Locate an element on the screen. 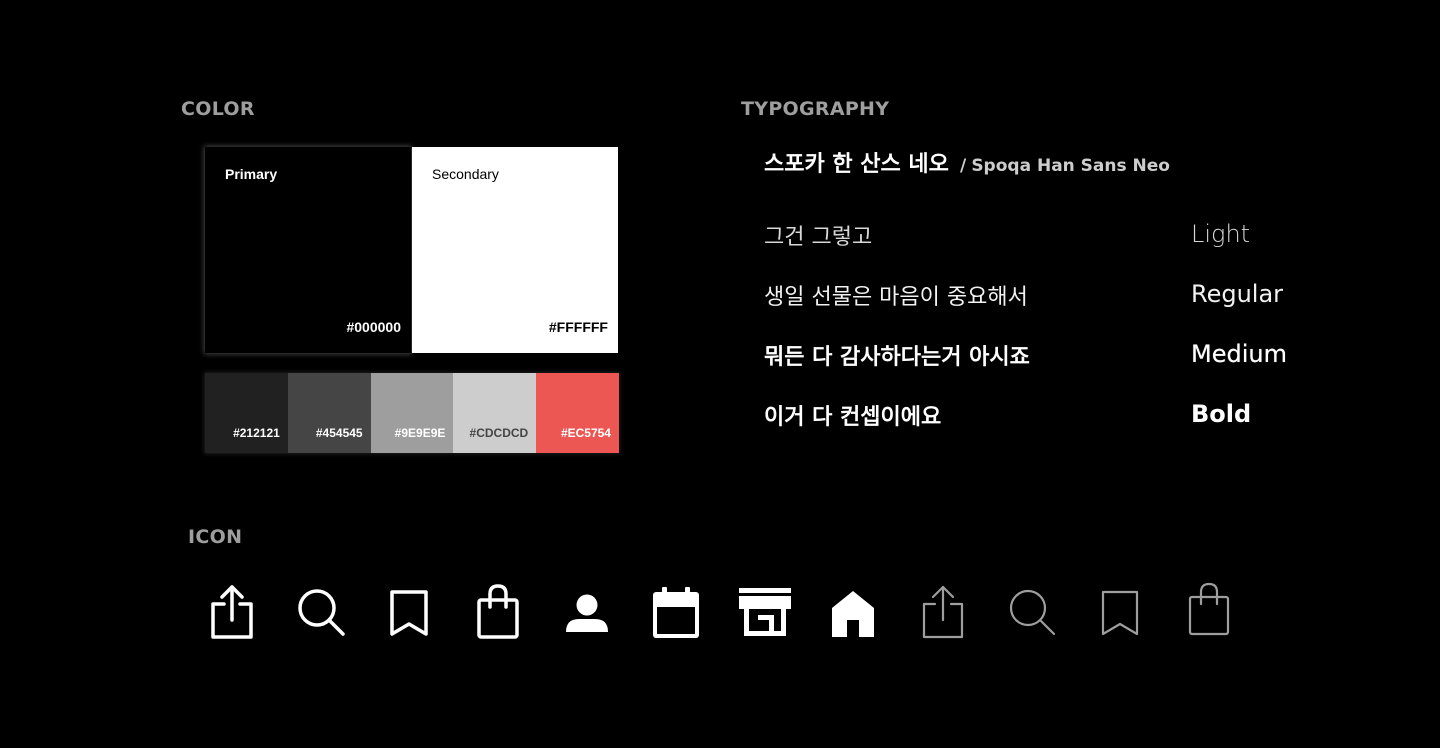 This screenshot has height=748, width=1440. secondary-color-hex: #FFFFFF is located at coordinates (578, 327).